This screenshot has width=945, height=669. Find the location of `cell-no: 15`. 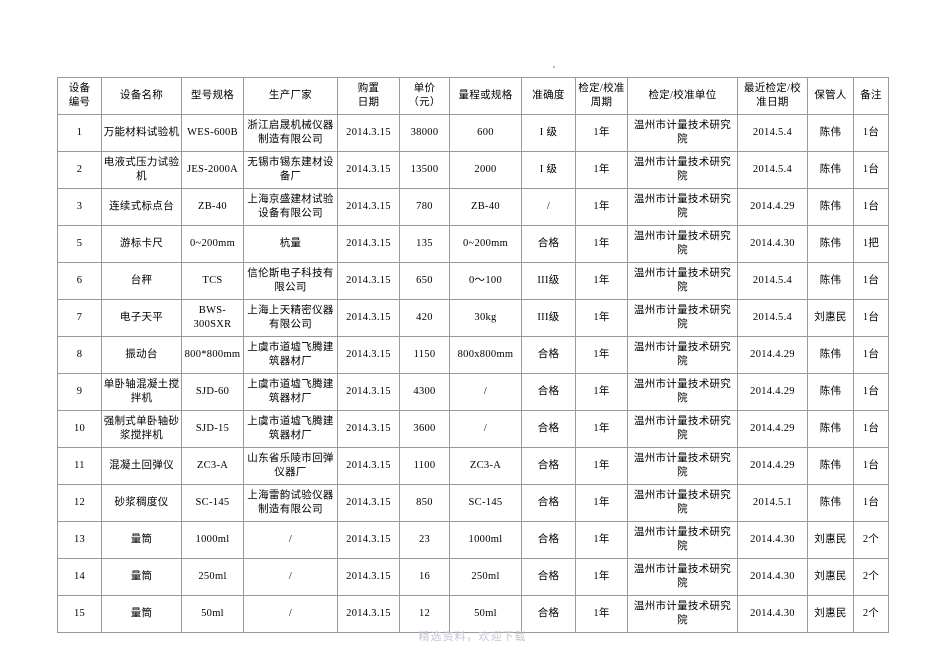

cell-no: 15 is located at coordinates (79, 614).